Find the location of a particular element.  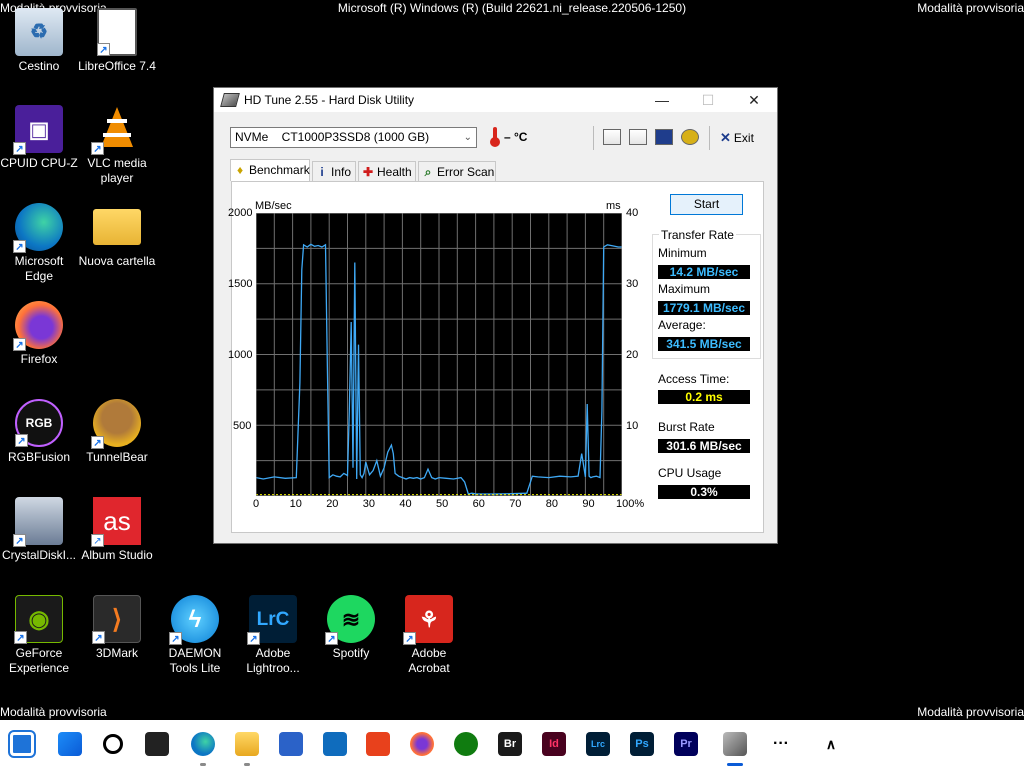

close-button: ✕ is located at coordinates (754, 100).